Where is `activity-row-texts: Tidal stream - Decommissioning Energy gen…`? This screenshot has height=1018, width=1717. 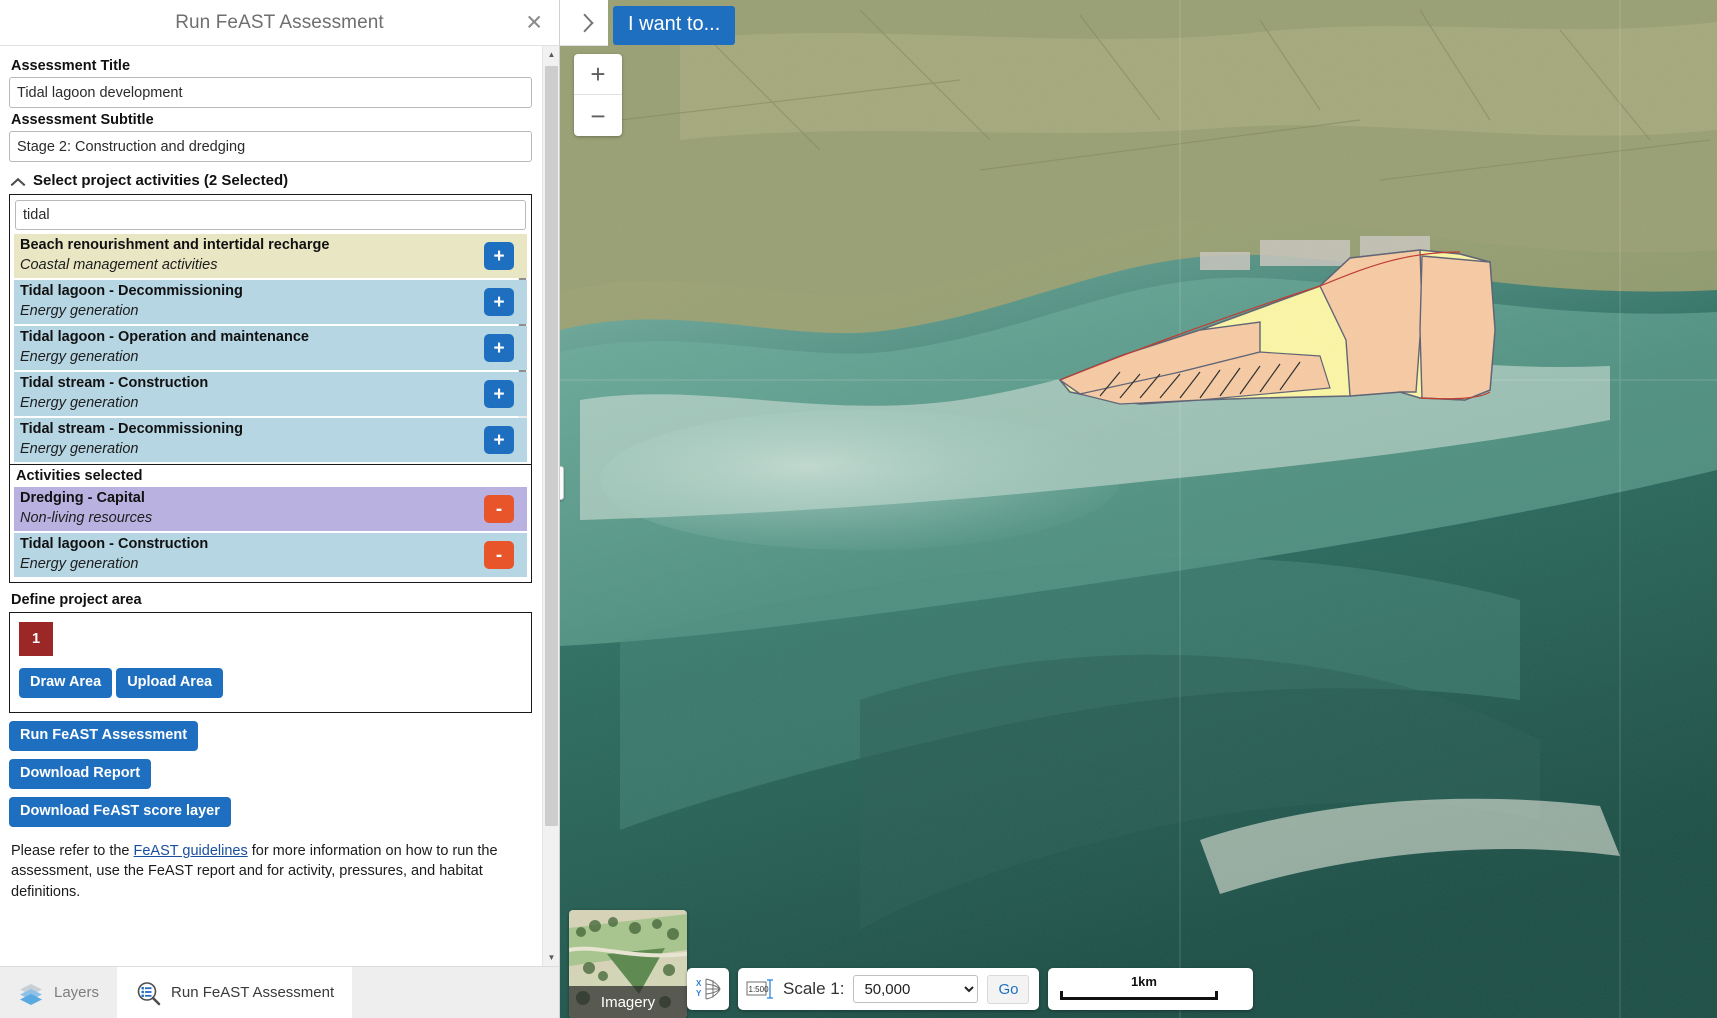
activity-row-texts: Tidal stream - Decommissioning Energy gen… is located at coordinates (247, 440).